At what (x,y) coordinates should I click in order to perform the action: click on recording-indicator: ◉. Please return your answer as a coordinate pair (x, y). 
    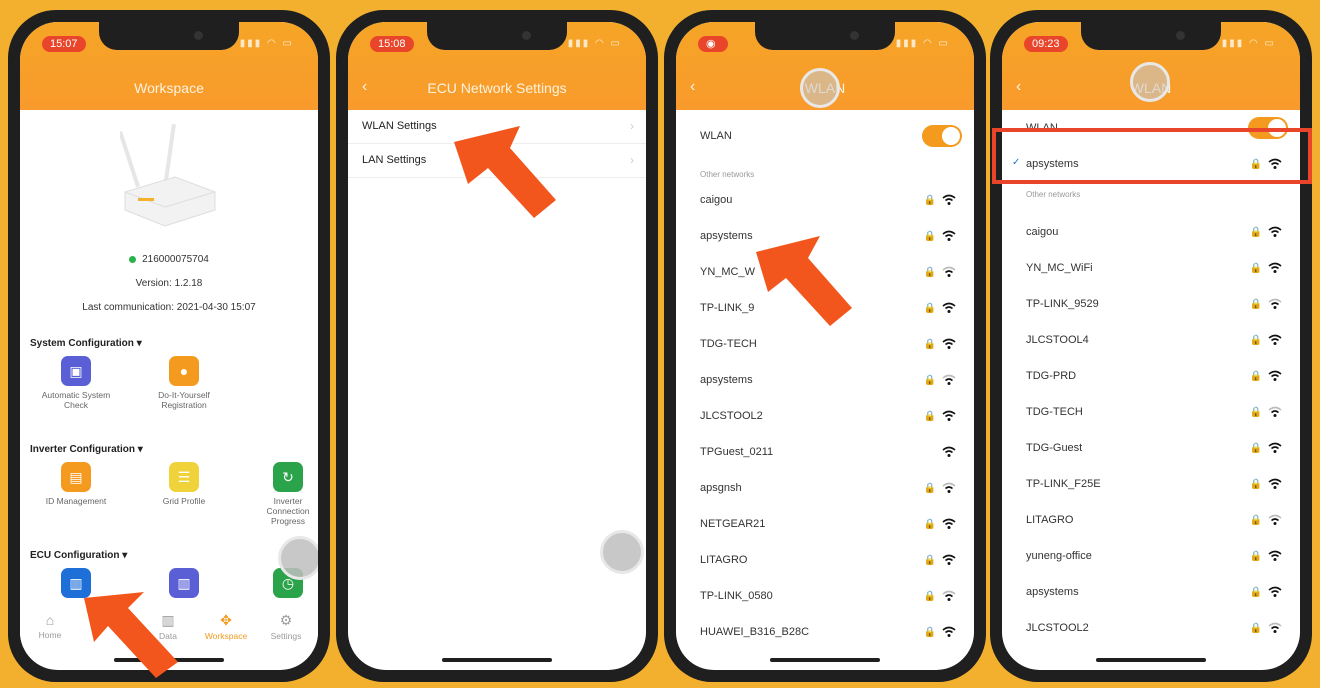
    Looking at the image, I should click on (713, 44).